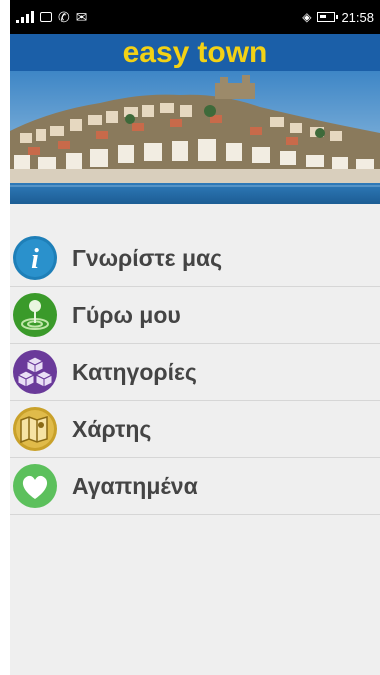  I want to click on location-pin-icon, so click(35, 315).